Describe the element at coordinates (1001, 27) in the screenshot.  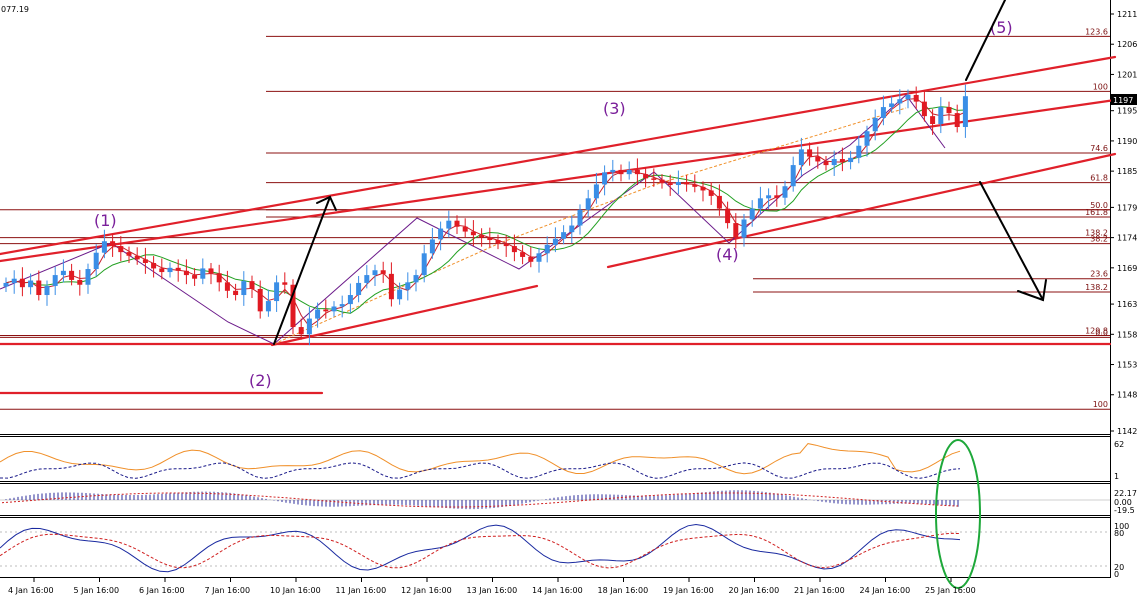
I see `wave-label-5: (5)` at that location.